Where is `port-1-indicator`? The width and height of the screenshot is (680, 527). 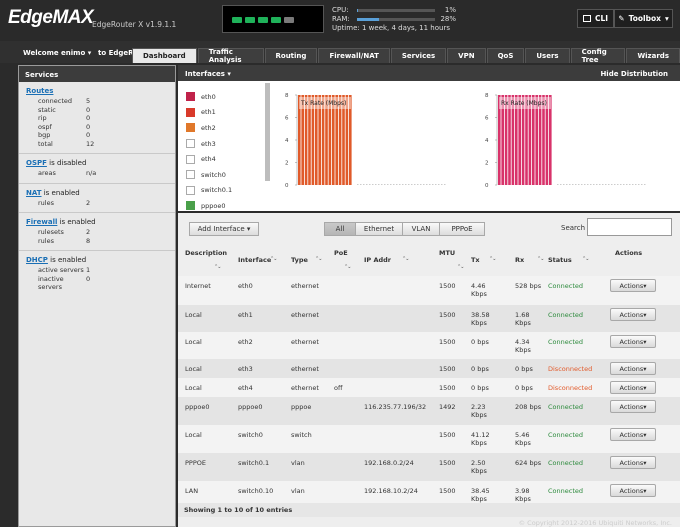
port-1-indicator is located at coordinates (250, 20).